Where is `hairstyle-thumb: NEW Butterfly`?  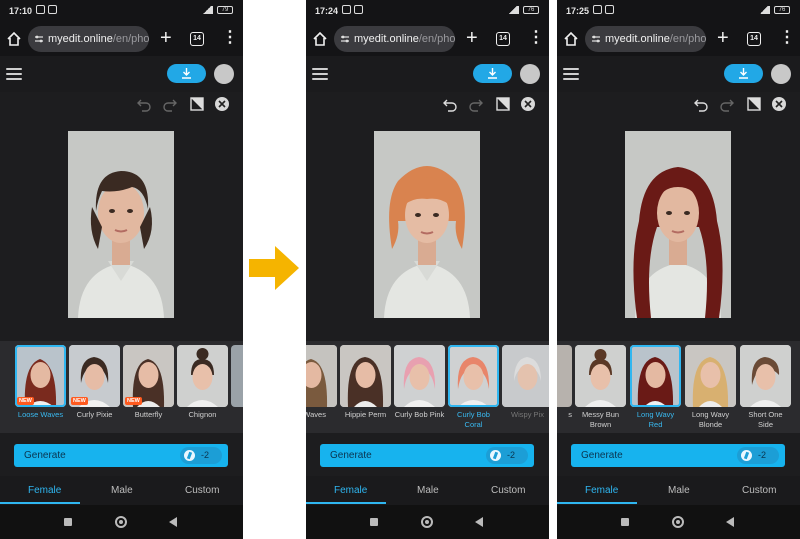 hairstyle-thumb: NEW Butterfly is located at coordinates (148, 382).